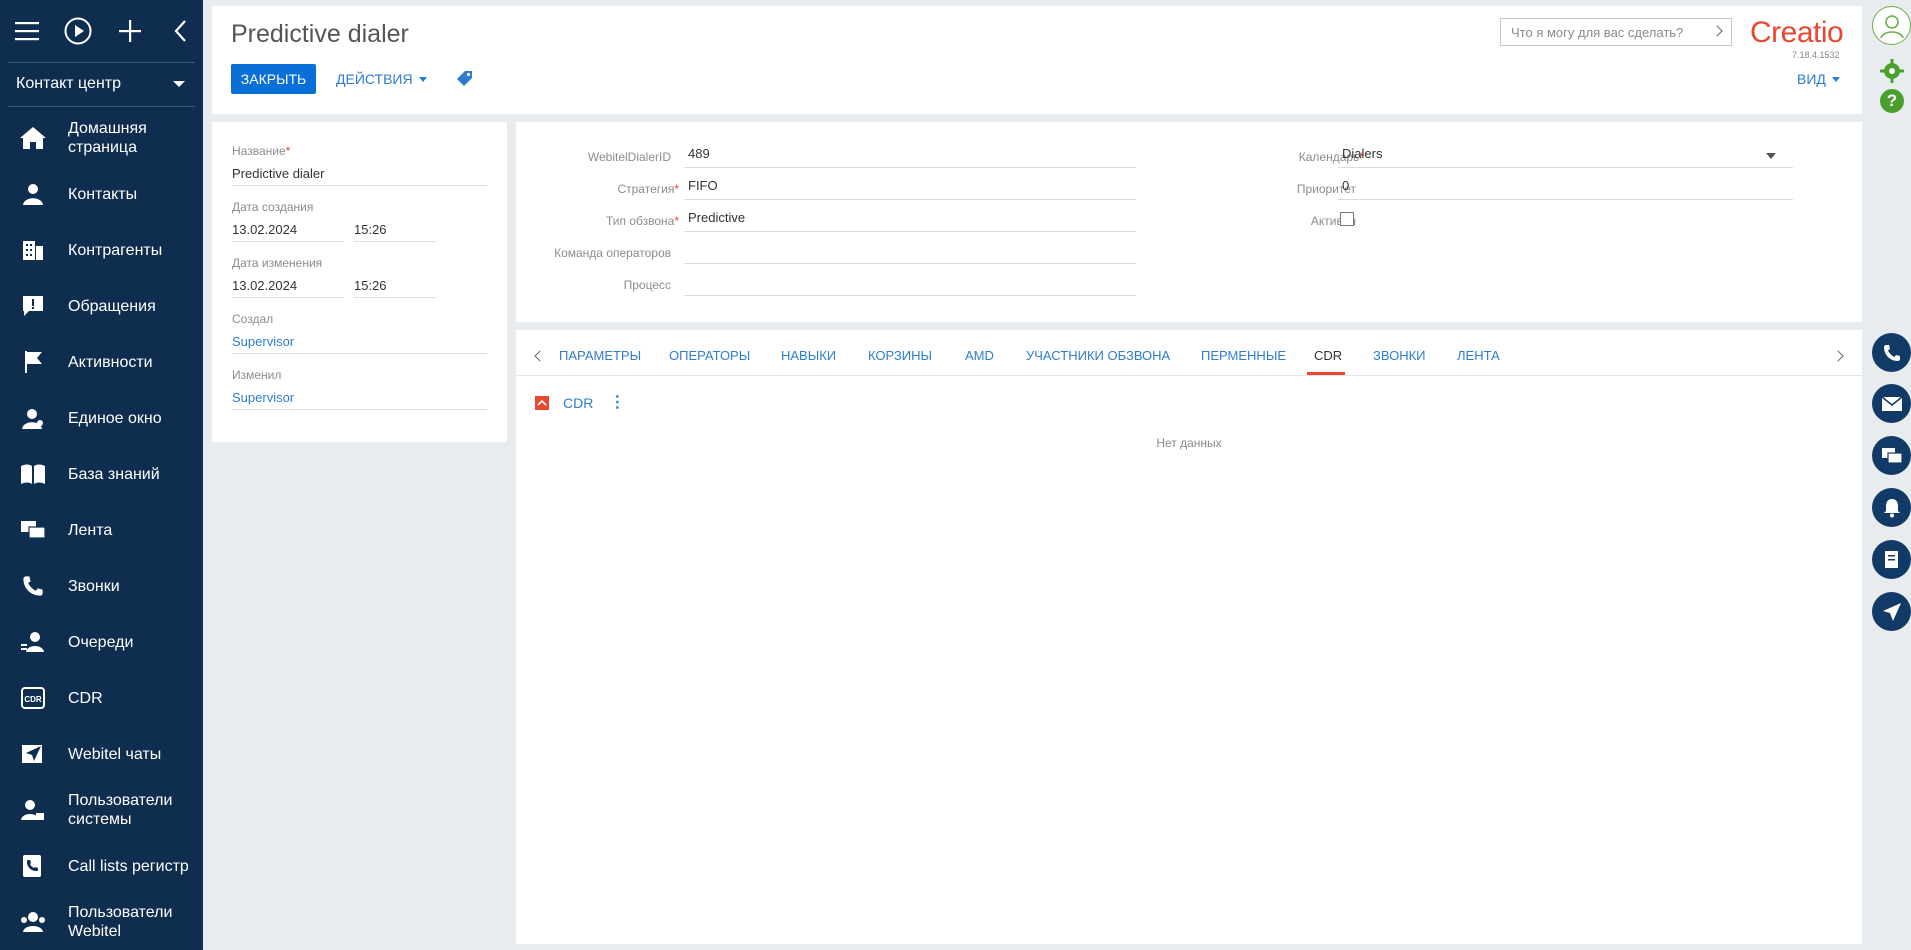 The height and width of the screenshot is (950, 1911). I want to click on strategy-label: Стратегия*, so click(648, 189).